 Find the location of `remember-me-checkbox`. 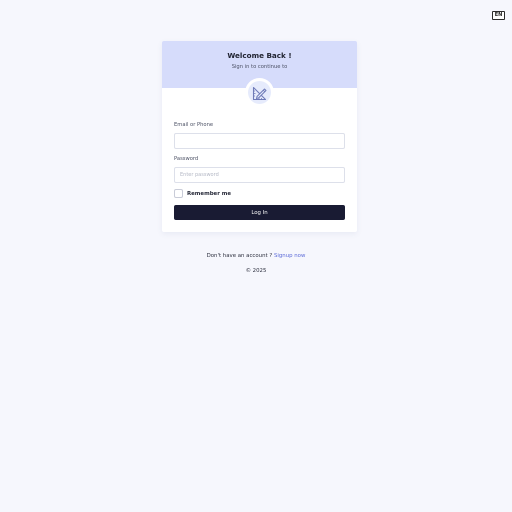

remember-me-checkbox is located at coordinates (178, 193).